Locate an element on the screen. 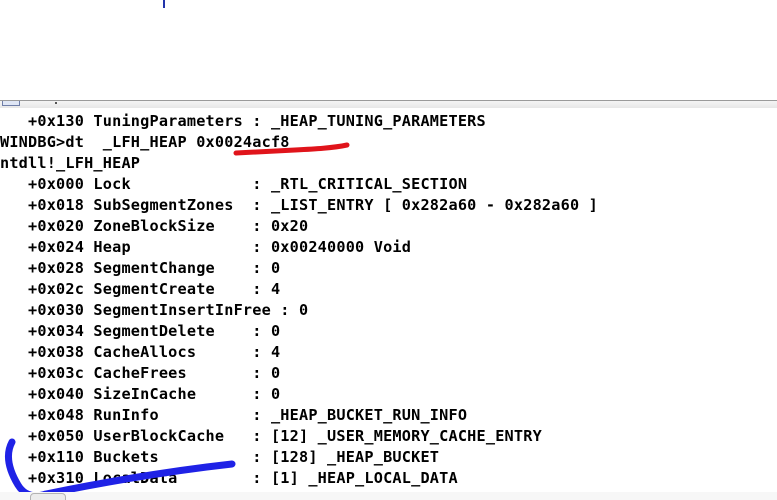 The image size is (777, 500). output-line: +0x020 ZoneBlockSize : 0x20 is located at coordinates (154, 226).